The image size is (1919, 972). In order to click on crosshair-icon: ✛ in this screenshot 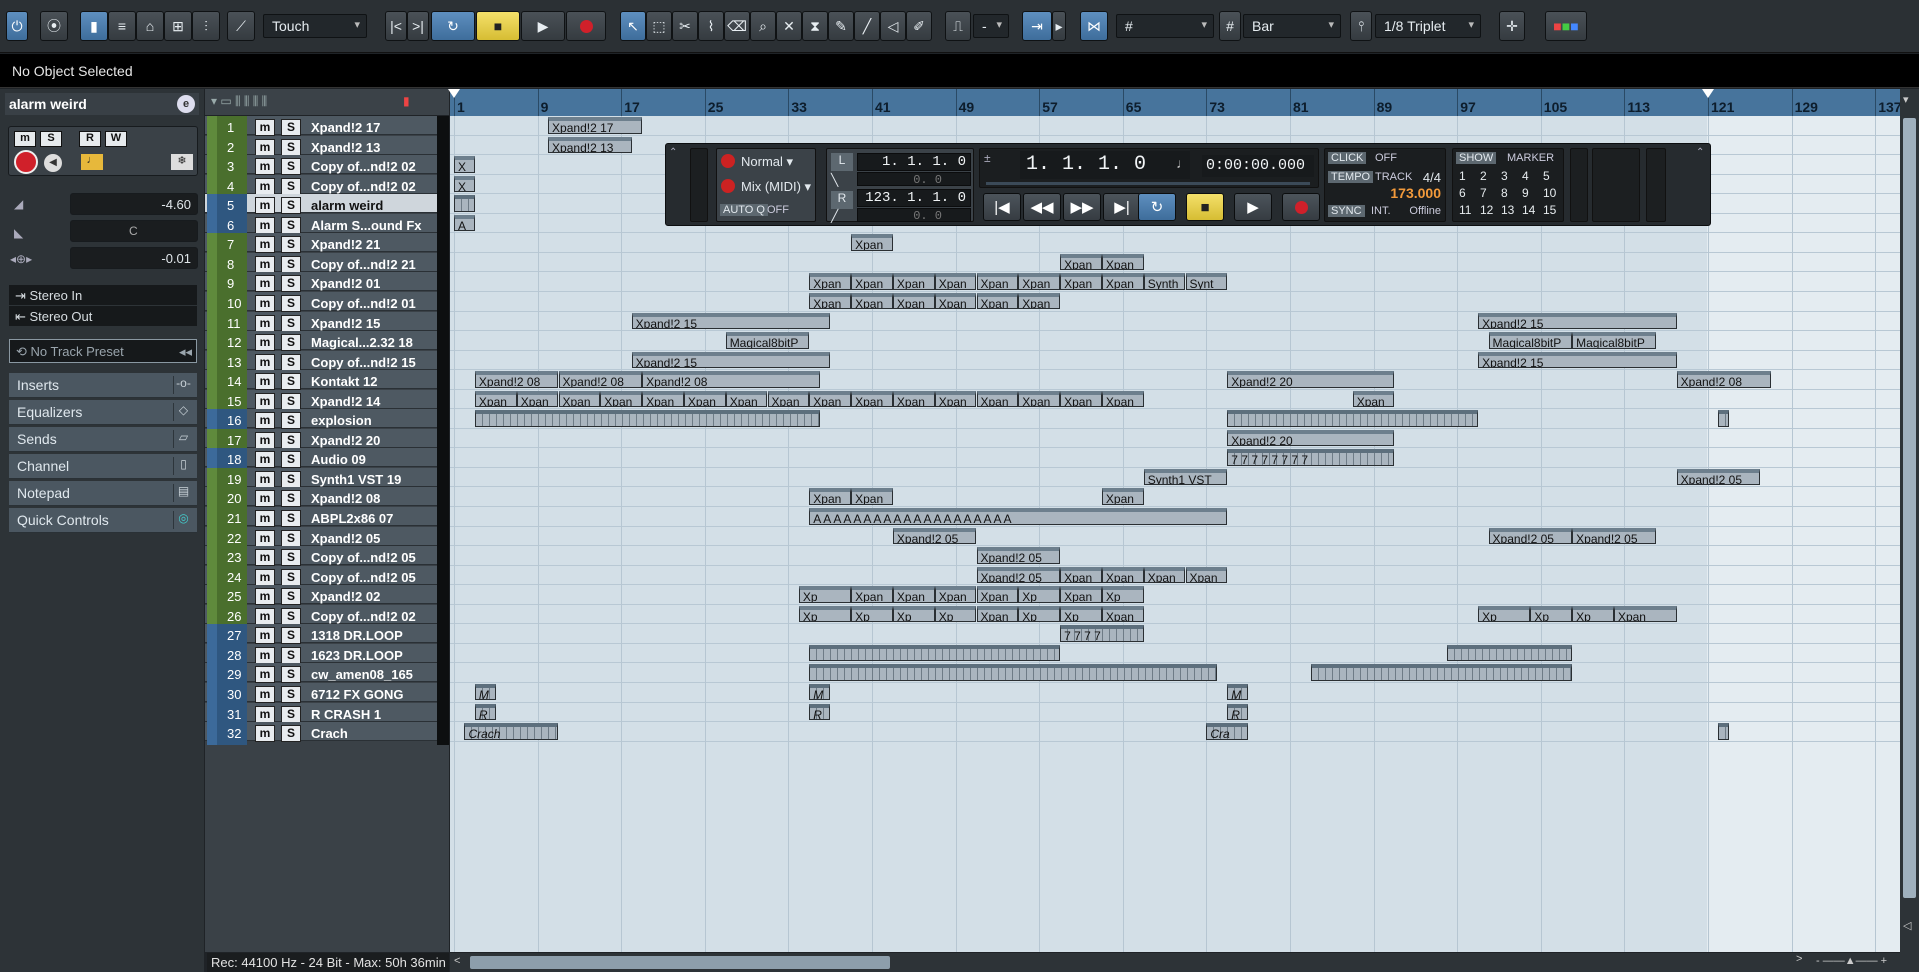, I will do `click(1512, 26)`.